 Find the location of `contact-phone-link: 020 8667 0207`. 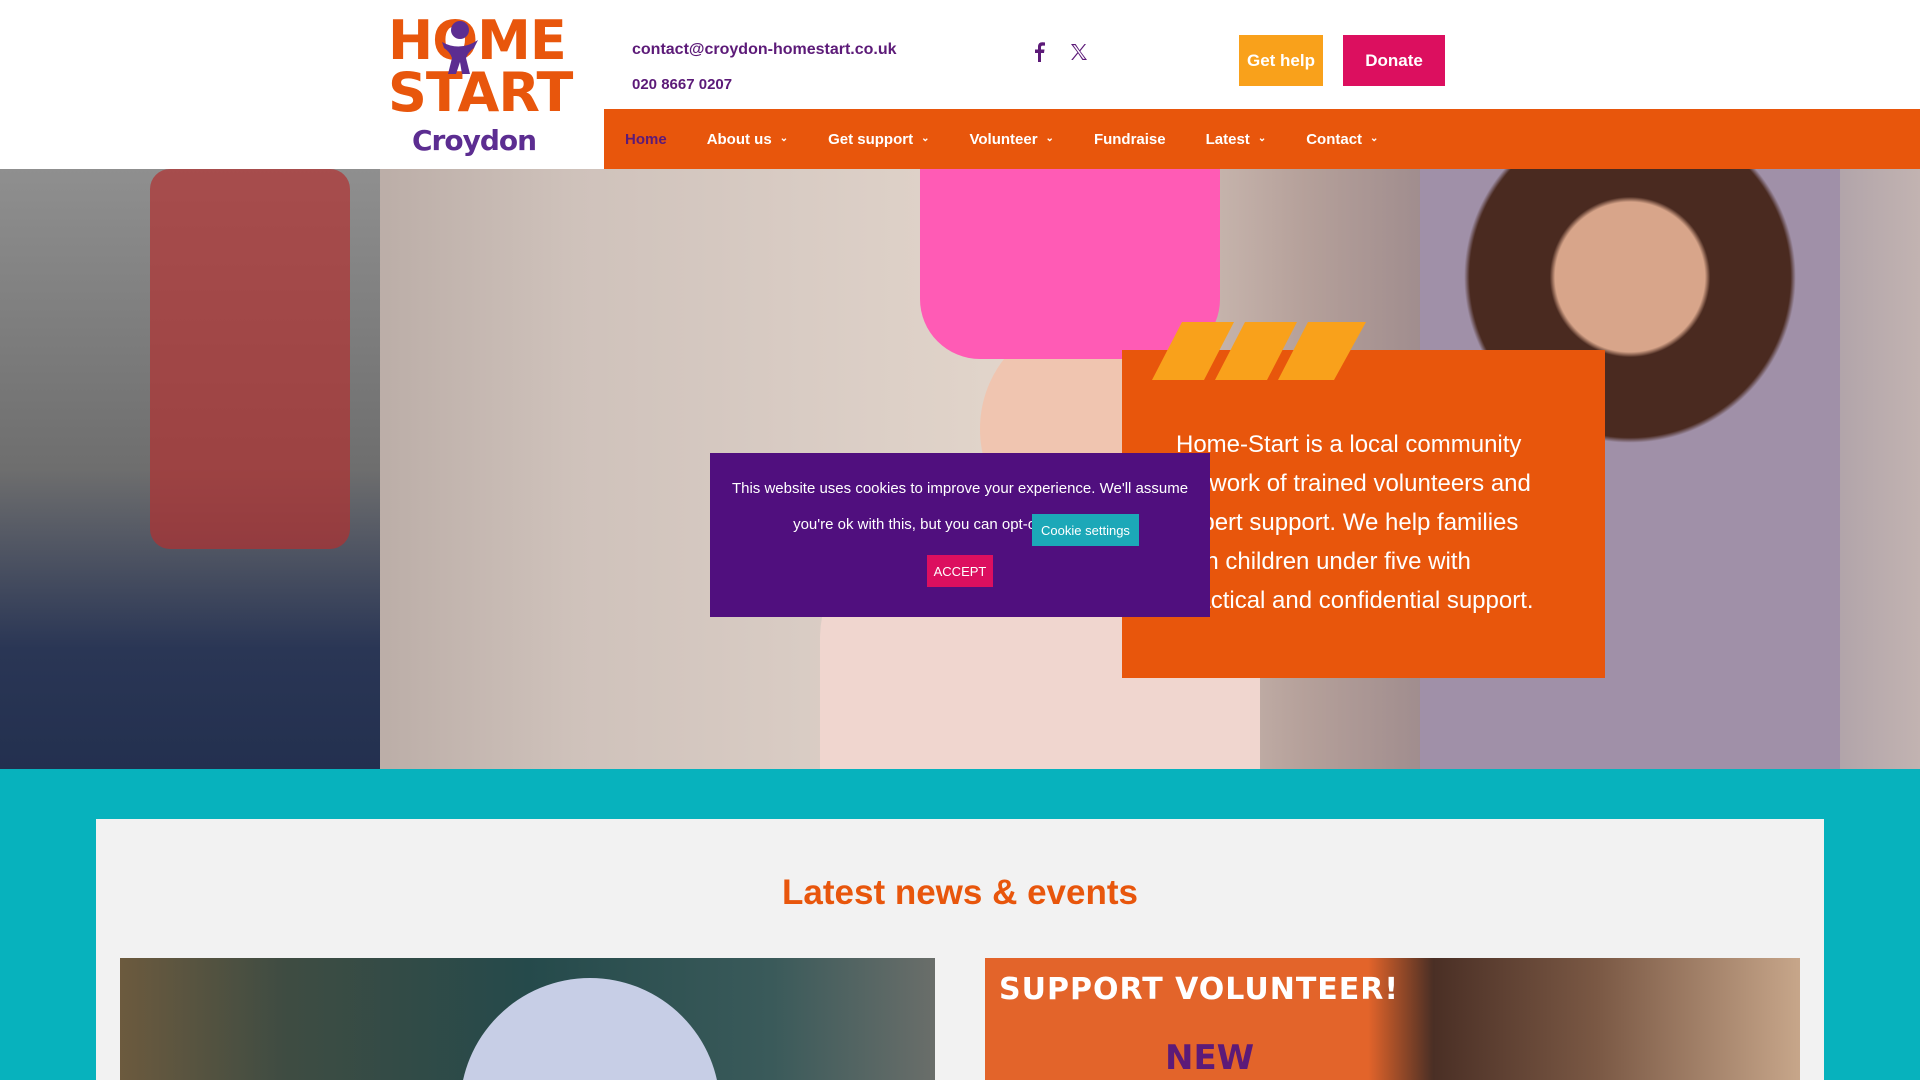

contact-phone-link: 020 8667 0207 is located at coordinates (682, 84).